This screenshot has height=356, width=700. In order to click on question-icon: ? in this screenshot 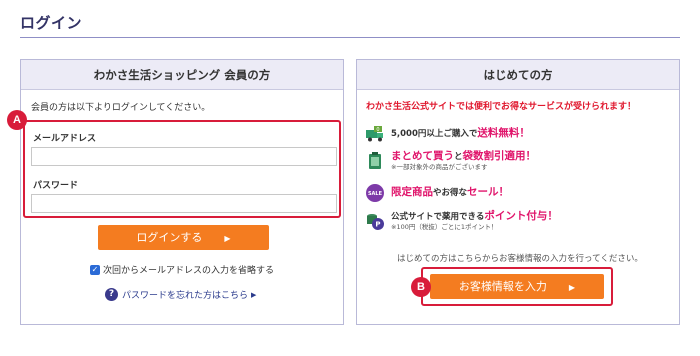, I will do `click(111, 294)`.